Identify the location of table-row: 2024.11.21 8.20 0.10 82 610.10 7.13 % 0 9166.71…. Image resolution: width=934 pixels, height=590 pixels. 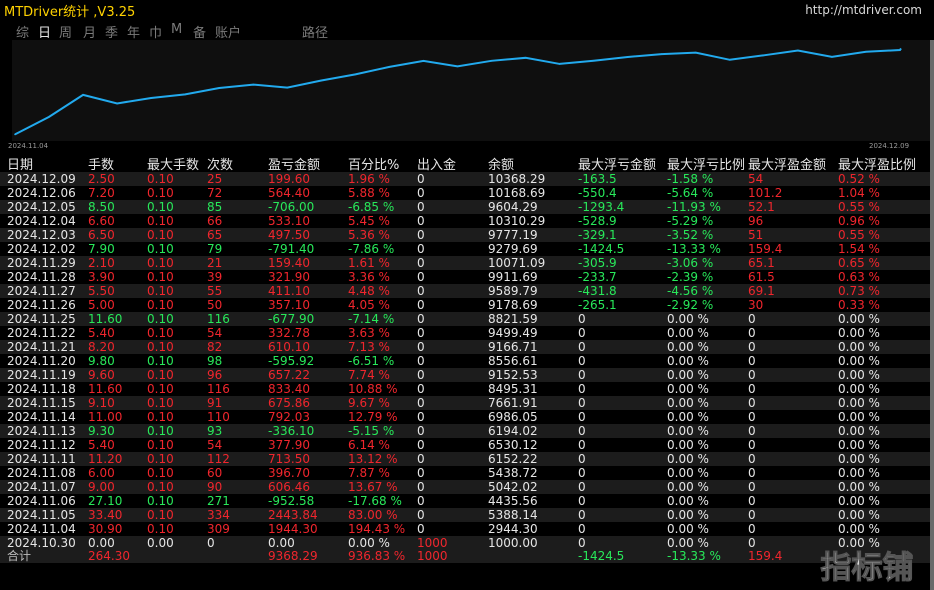
(465, 347).